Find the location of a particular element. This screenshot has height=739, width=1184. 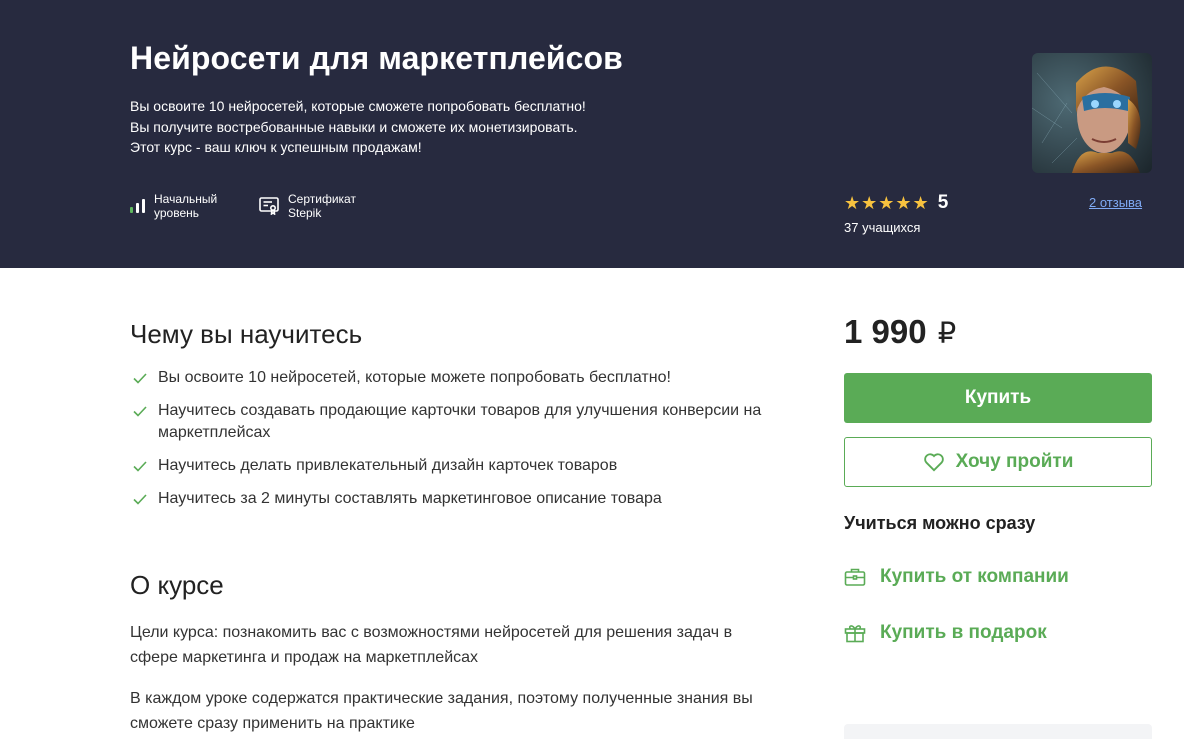

sidebar-card is located at coordinates (998, 731).